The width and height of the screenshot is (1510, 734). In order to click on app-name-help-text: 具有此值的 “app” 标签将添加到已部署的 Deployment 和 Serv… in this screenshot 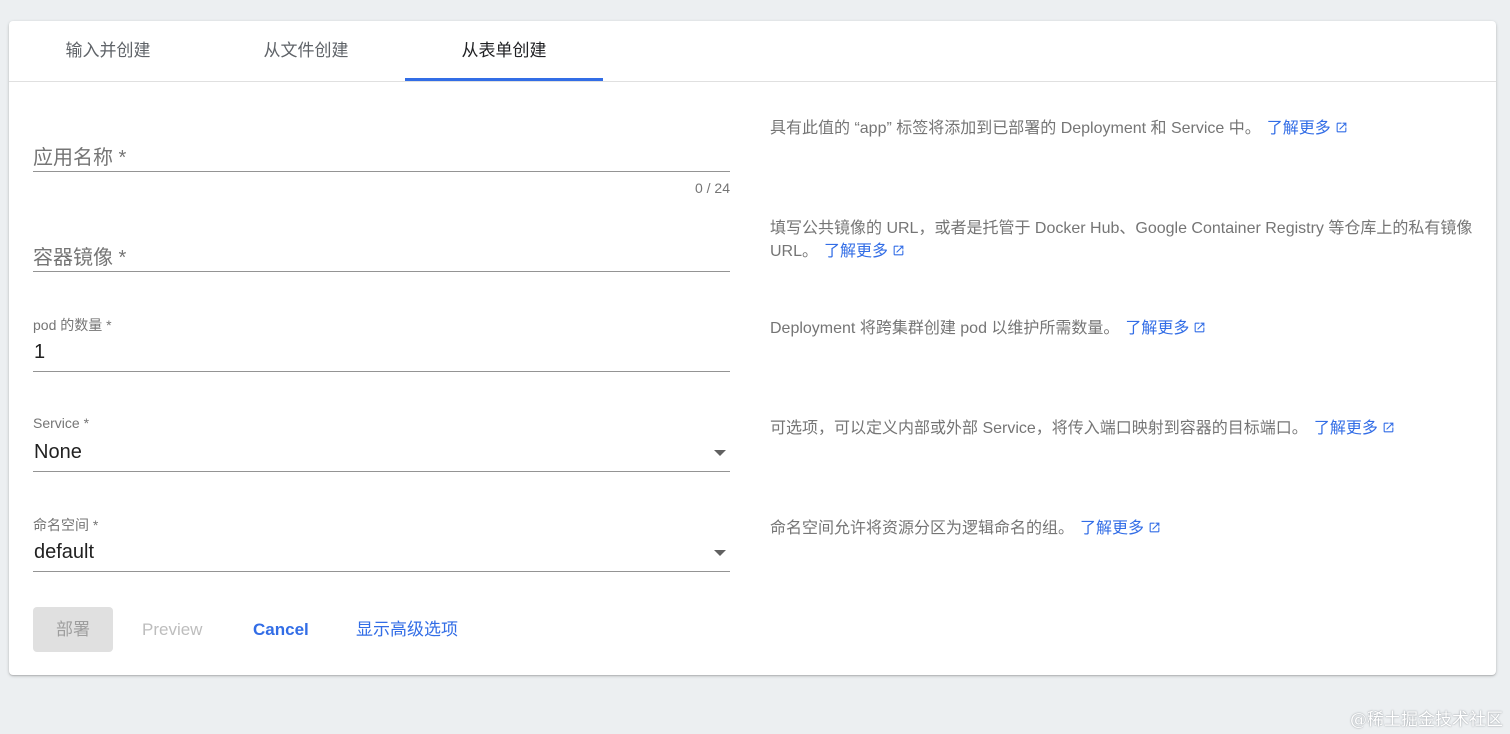, I will do `click(1015, 128)`.